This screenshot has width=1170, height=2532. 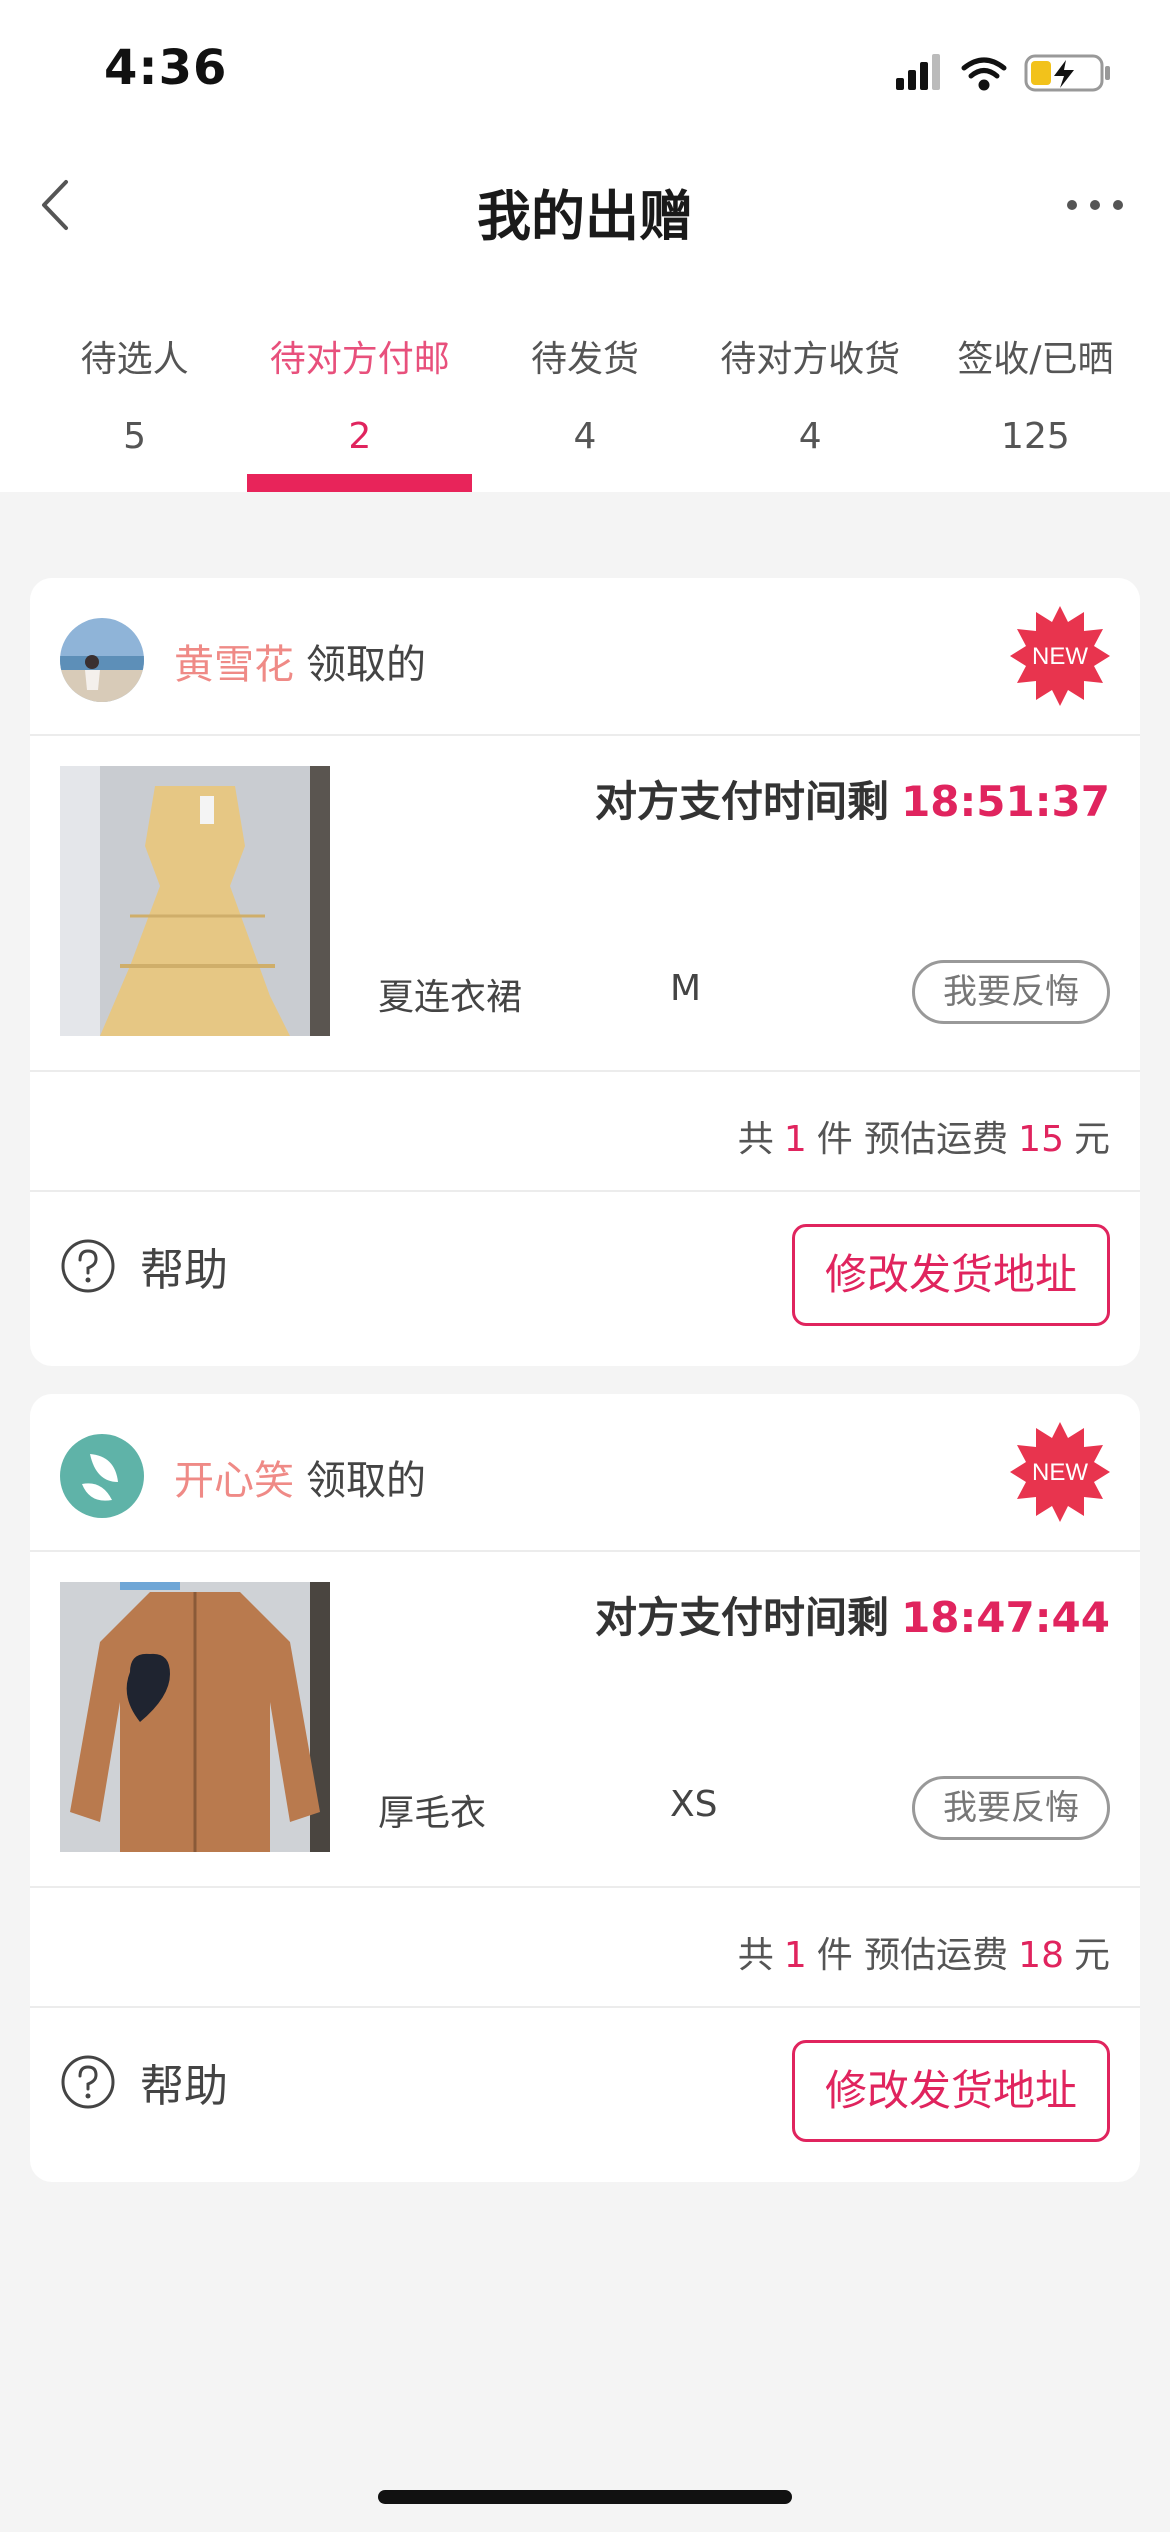 What do you see at coordinates (585, 904) in the screenshot?
I see `item-row: 对方支付时间剩 18:51:37 夏连衣裙 M 我要反悔` at bounding box center [585, 904].